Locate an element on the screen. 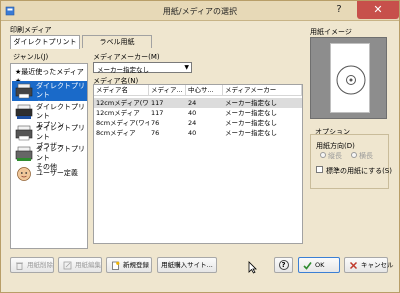  cell-name: 8cmメディア(ワイド) is located at coordinates (122, 123).